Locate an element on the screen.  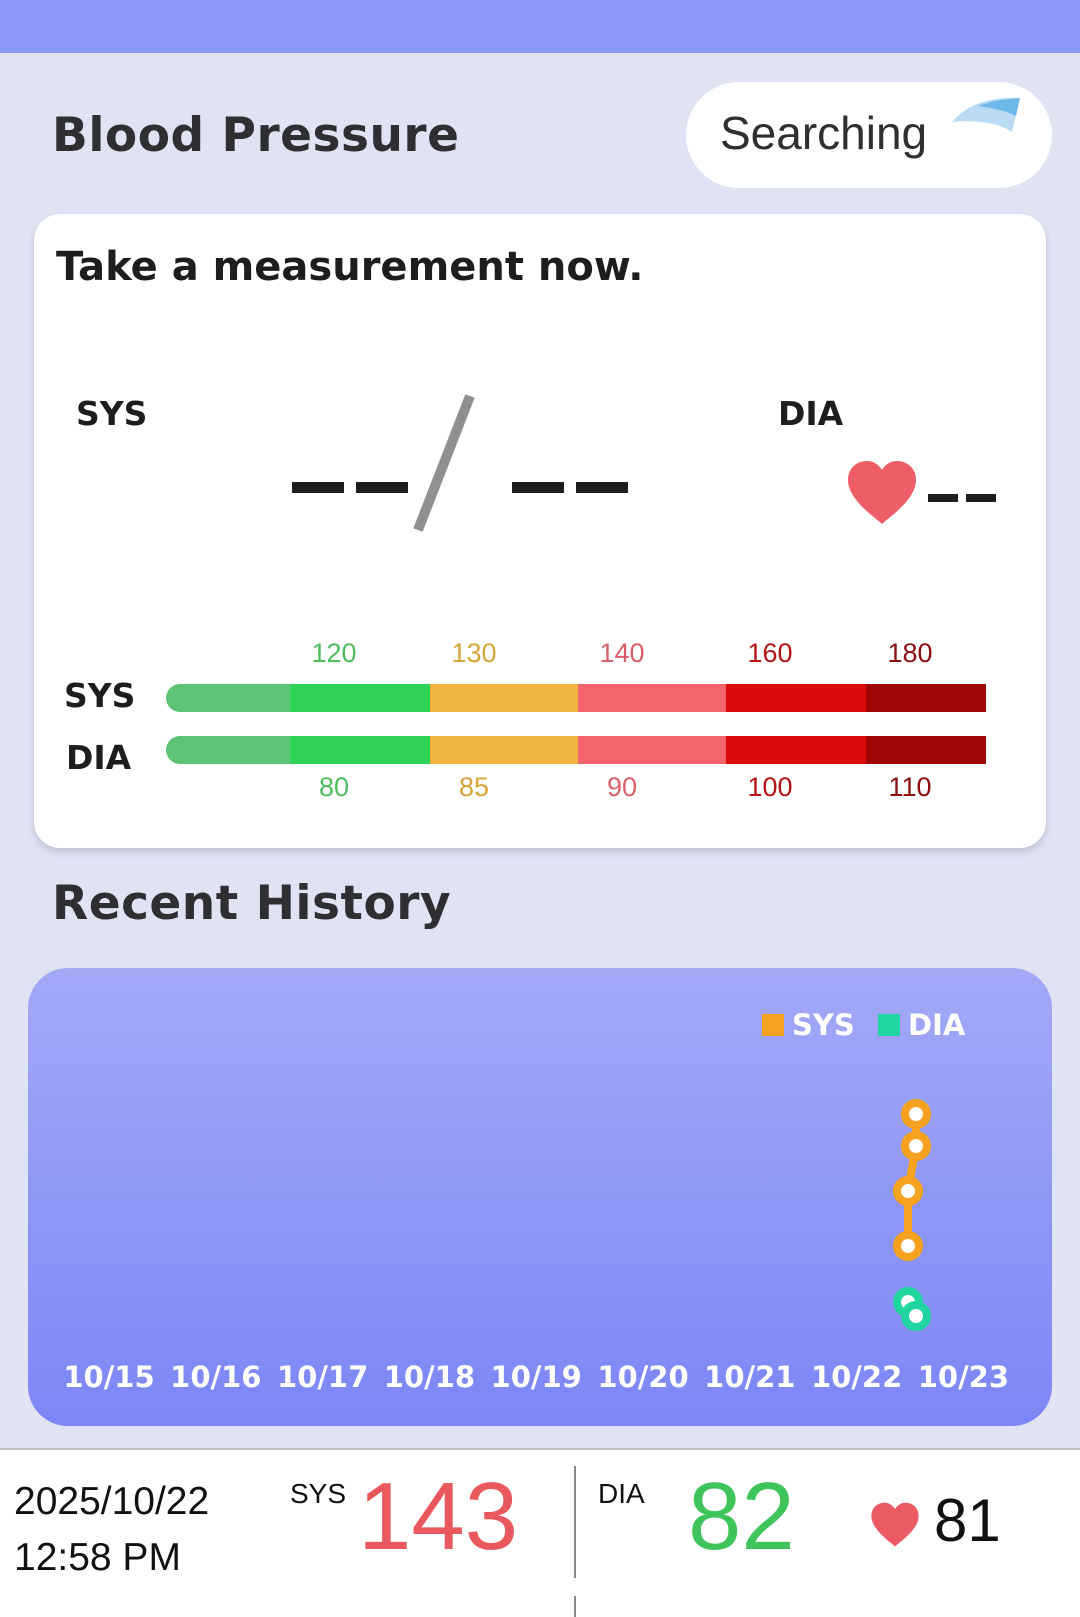
sys-label: SYS is located at coordinates (112, 413).